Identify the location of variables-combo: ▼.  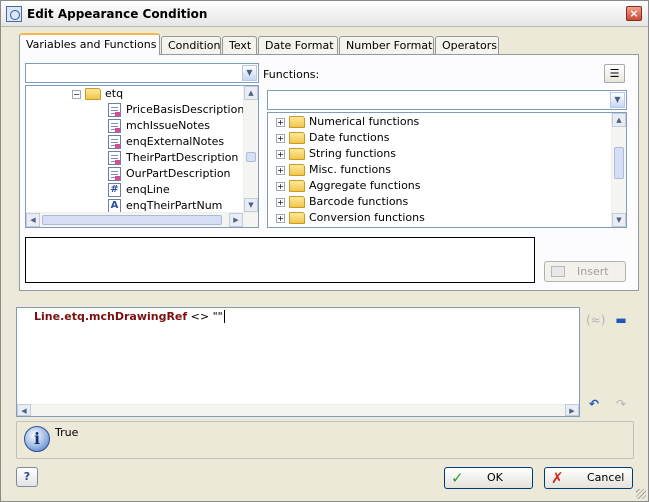
(142, 73).